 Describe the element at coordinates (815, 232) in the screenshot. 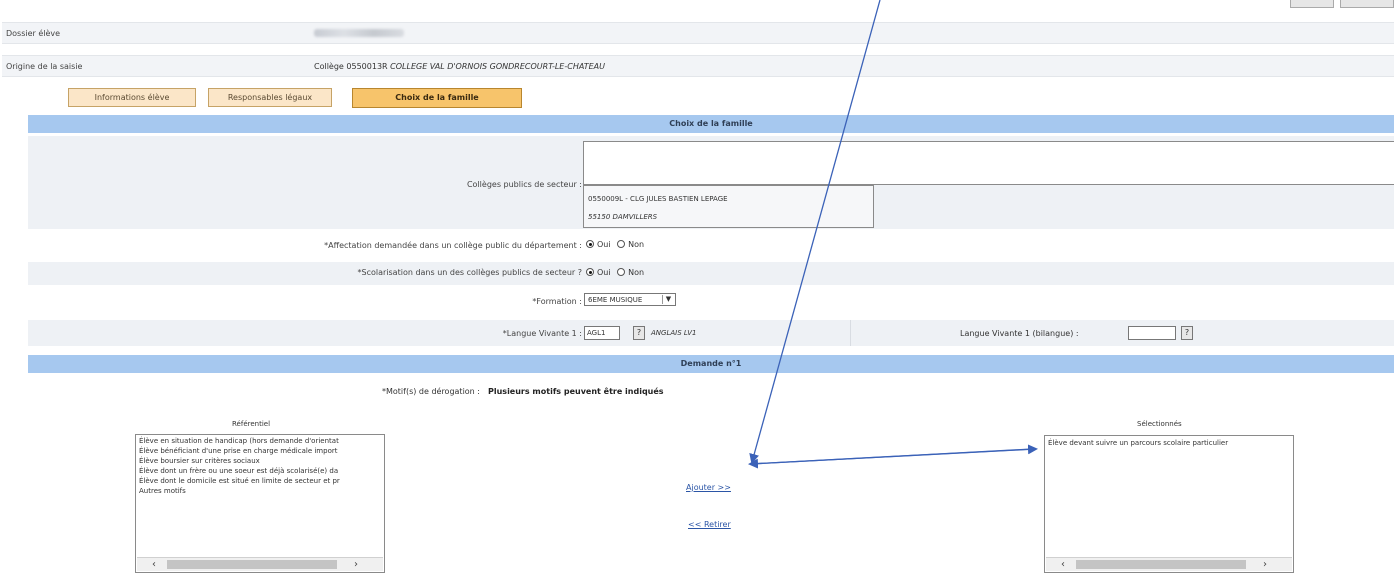

I see `annotation-arrow-down` at that location.